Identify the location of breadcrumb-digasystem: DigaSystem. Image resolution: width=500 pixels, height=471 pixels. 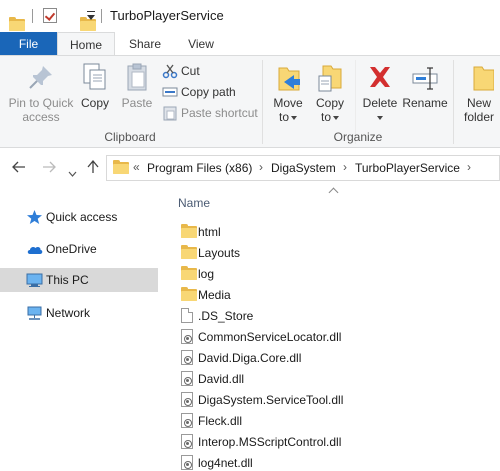
(303, 168).